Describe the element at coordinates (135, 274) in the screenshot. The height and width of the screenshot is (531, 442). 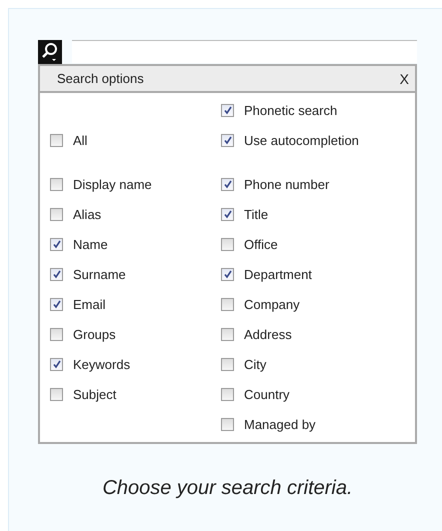
I see `checkbox-option: Surname` at that location.